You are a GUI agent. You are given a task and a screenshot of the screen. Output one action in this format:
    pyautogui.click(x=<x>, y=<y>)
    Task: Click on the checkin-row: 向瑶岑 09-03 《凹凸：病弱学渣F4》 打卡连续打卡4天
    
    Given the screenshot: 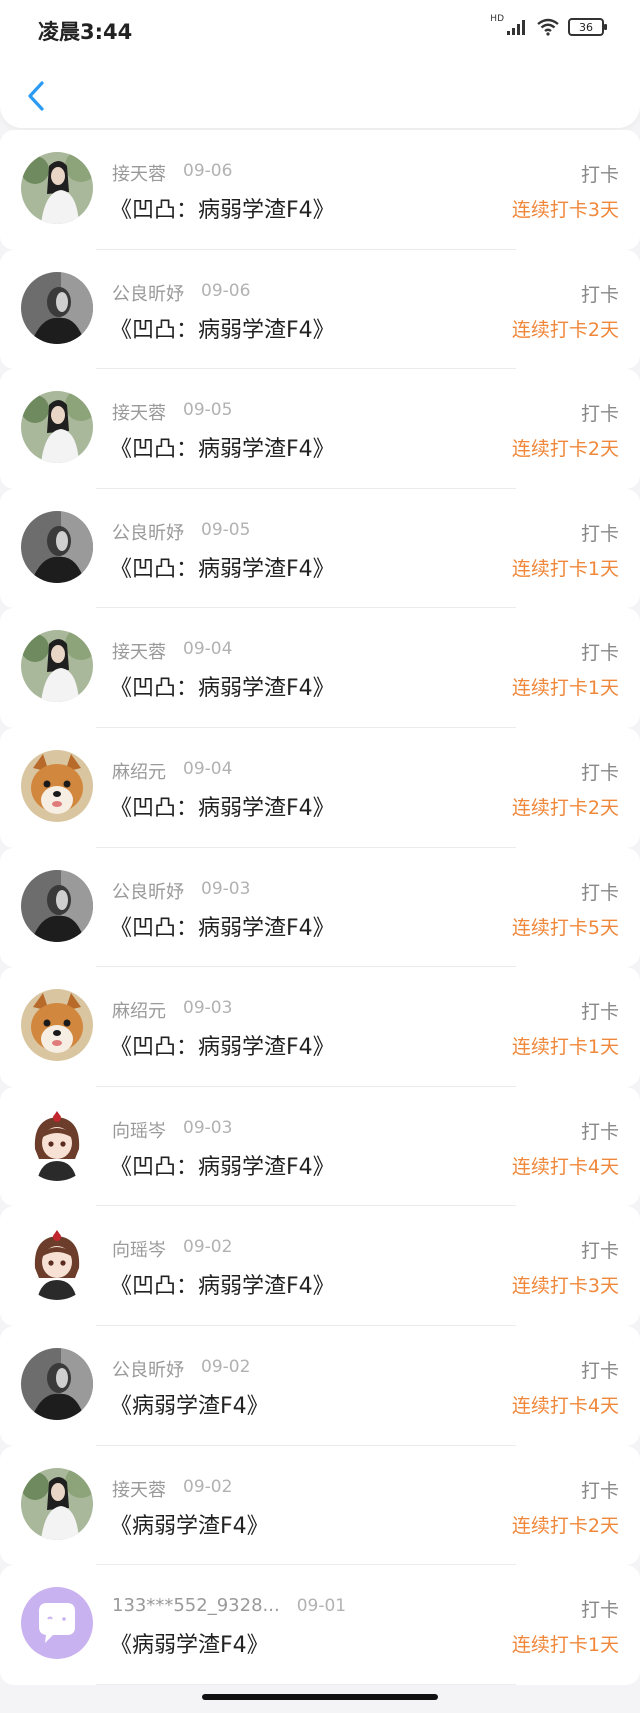 What is the action you would take?
    pyautogui.click(x=320, y=1146)
    